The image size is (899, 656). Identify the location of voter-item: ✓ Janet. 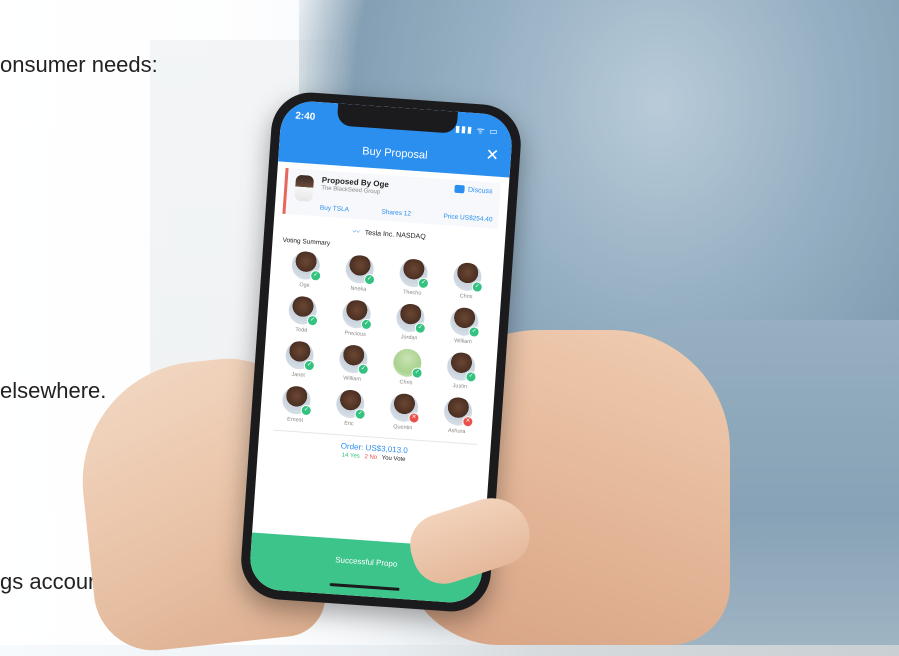
(299, 359).